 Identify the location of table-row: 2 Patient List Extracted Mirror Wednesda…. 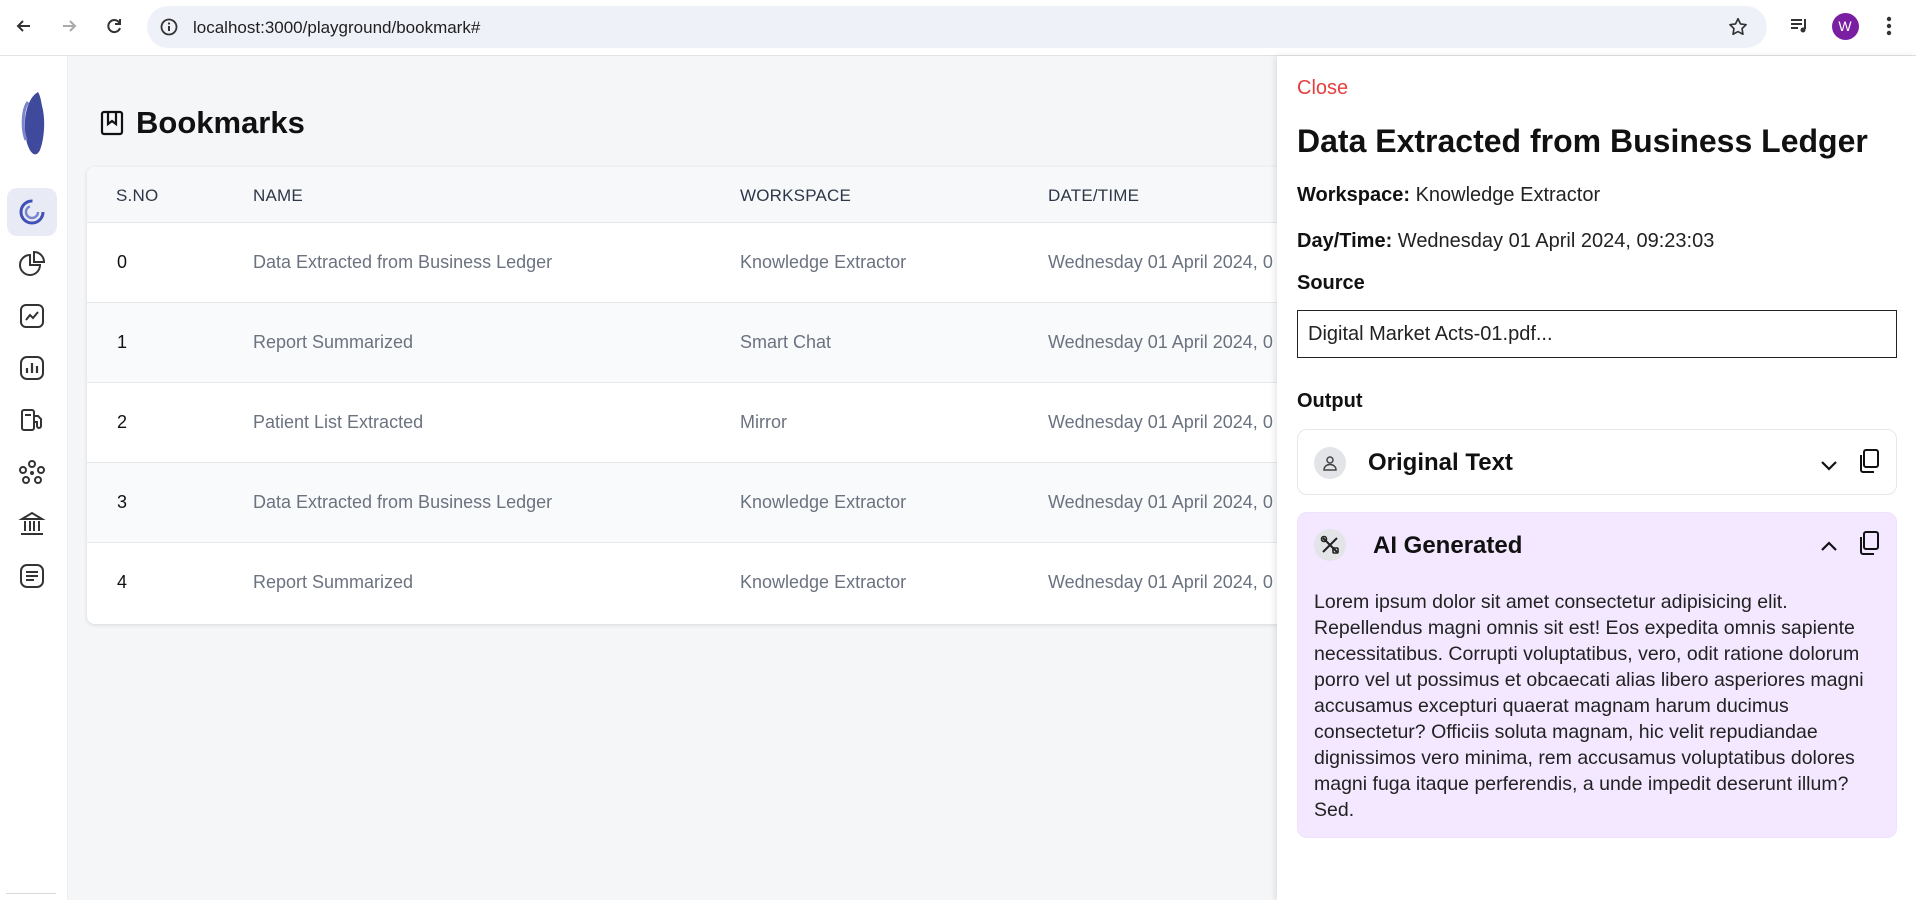
(737, 423).